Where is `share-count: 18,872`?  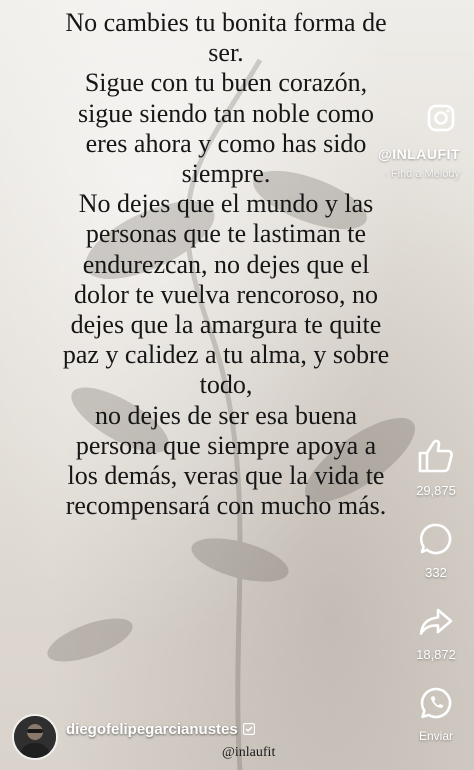 share-count: 18,872 is located at coordinates (436, 654).